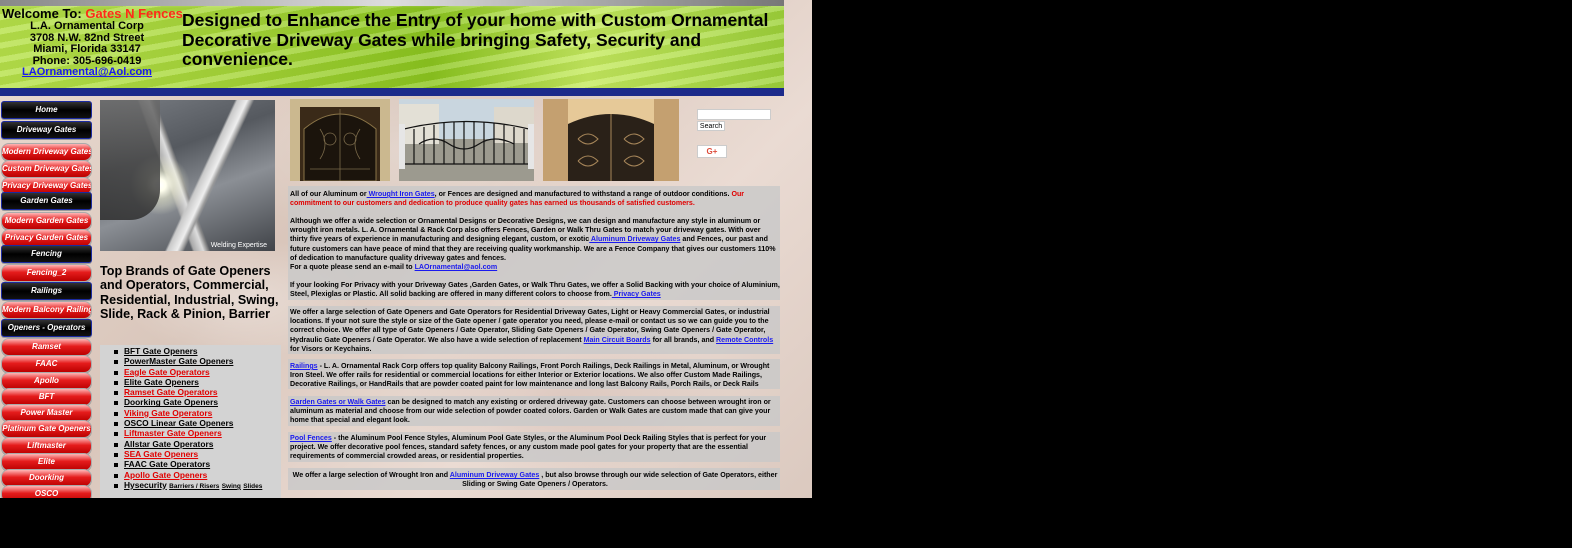 The image size is (1572, 548). Describe the element at coordinates (635, 239) in the screenshot. I see `aluminum-driveway-gates-link: Aluminum Driveway Gates` at that location.